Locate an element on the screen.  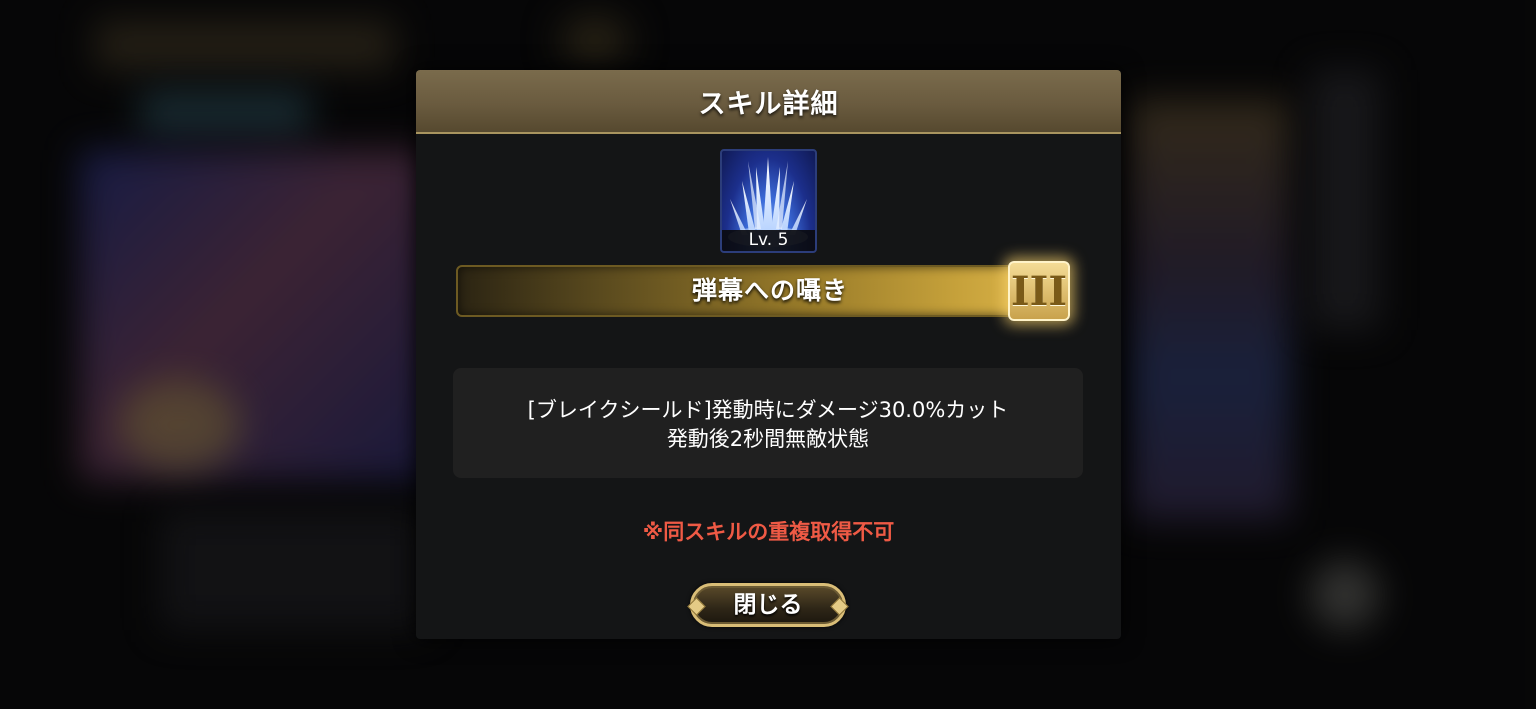
skill-rank-label: III is located at coordinates (1039, 291).